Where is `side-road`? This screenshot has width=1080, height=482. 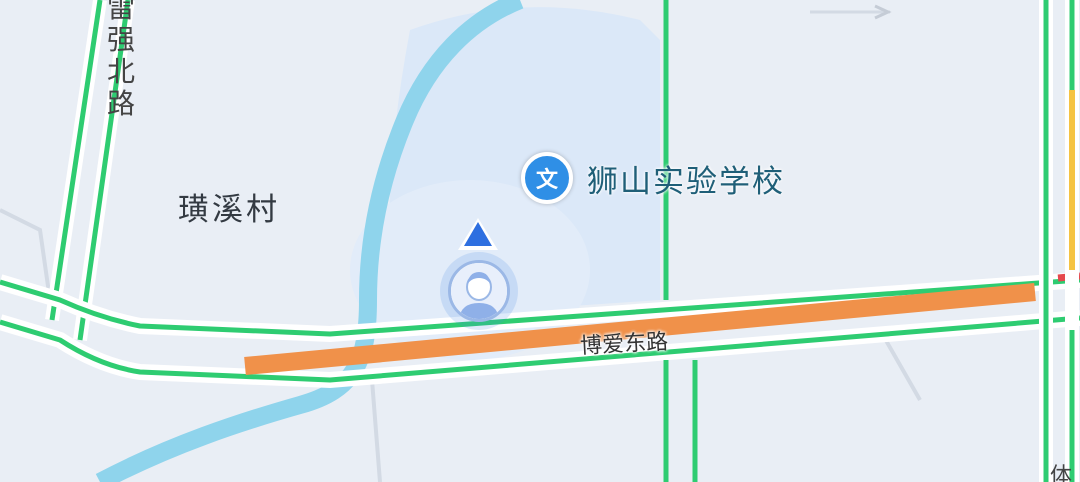
side-road is located at coordinates (376, 430).